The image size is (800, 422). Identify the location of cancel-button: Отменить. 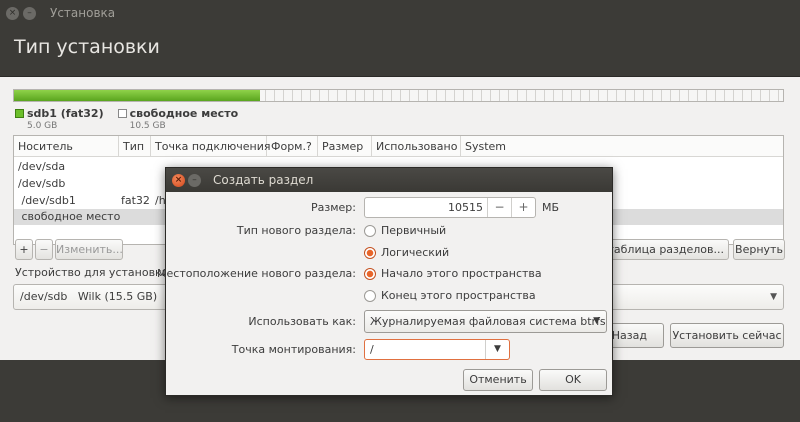
(498, 380).